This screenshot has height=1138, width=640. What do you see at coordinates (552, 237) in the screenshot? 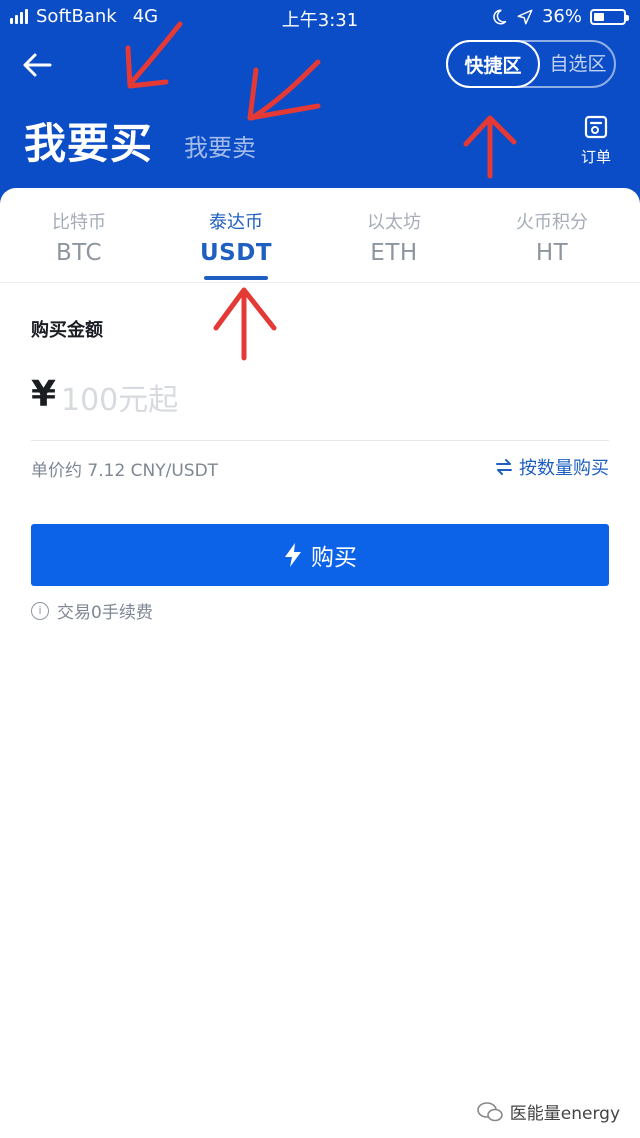
I see `tab-ht: 火币积分 HT` at bounding box center [552, 237].